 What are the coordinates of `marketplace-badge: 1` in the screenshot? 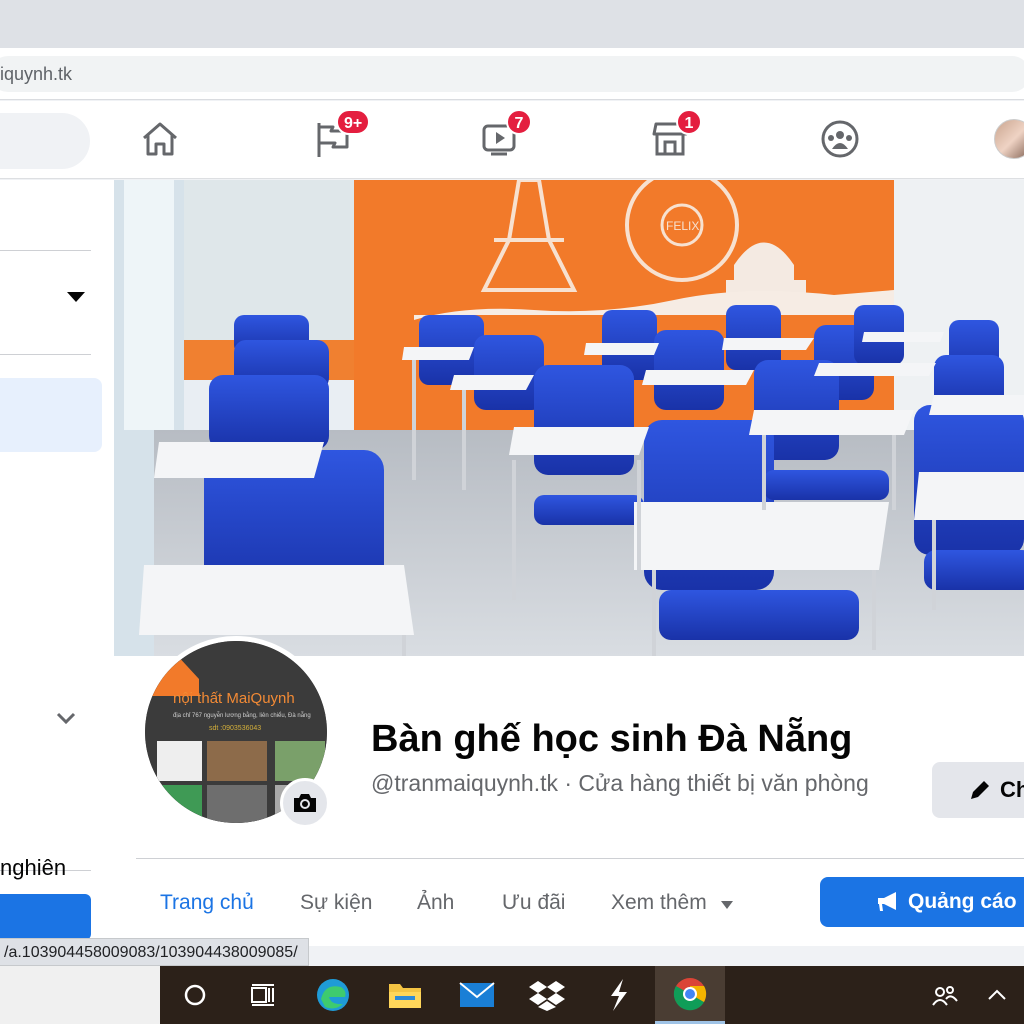 It's located at (689, 122).